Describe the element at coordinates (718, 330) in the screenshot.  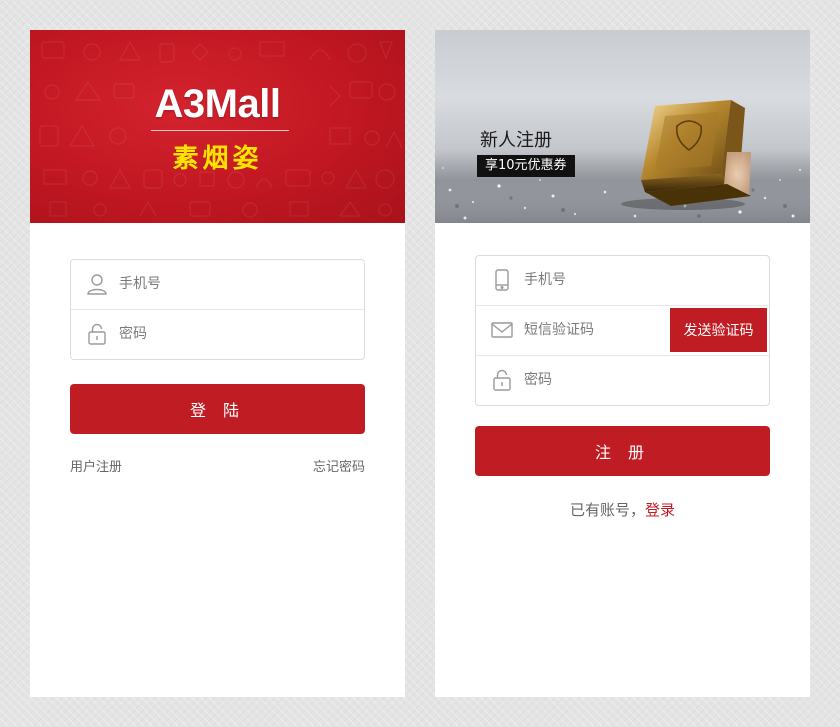
I see `send-code-button: 发送验证码` at that location.